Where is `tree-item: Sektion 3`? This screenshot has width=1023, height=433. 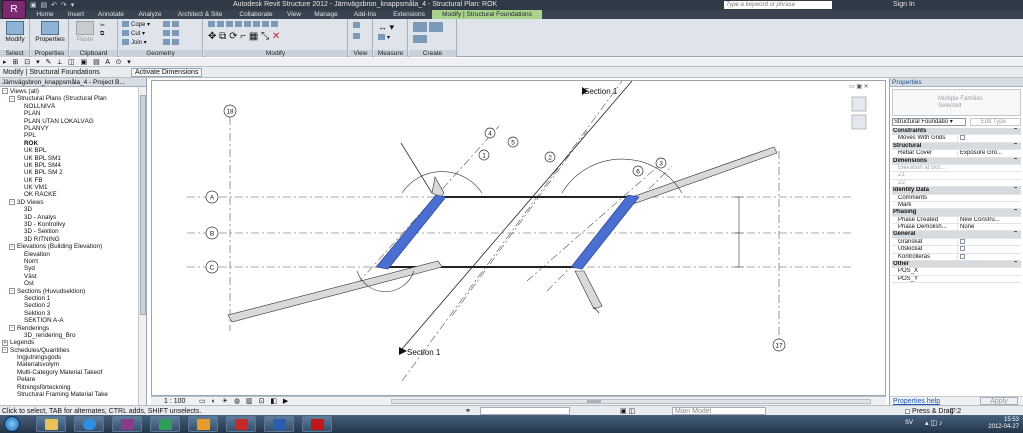
tree-item: Sektion 3 is located at coordinates (73, 313).